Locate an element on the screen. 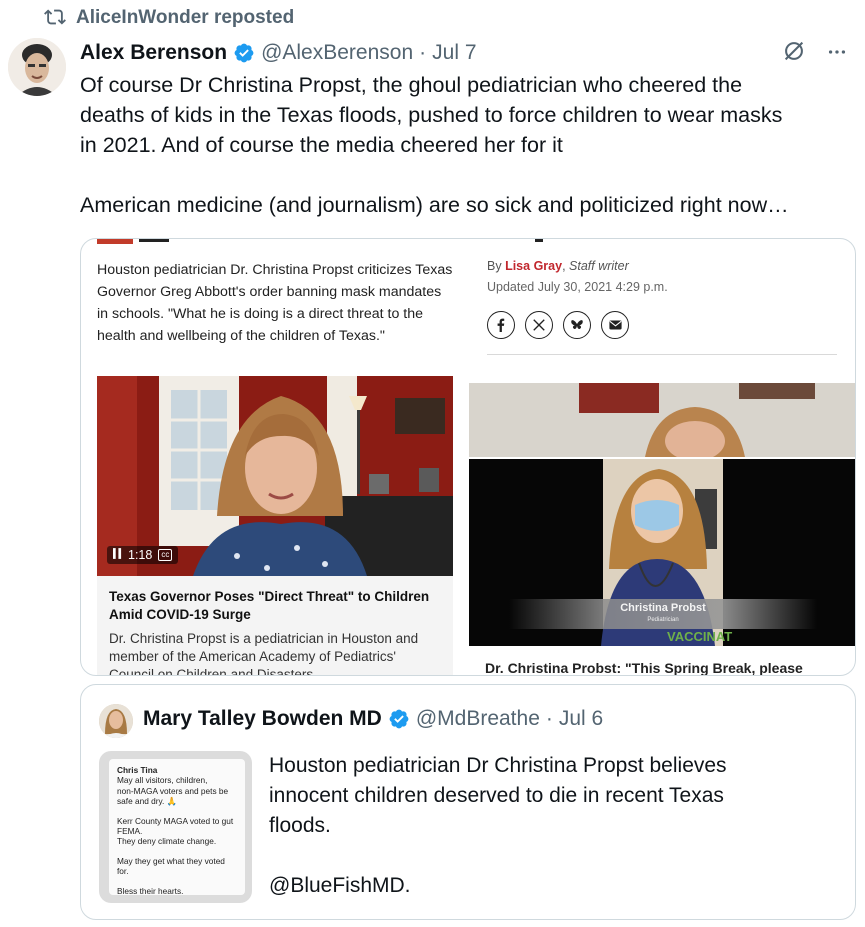 The width and height of the screenshot is (865, 927). mention-link: @BlueFishMD. is located at coordinates (549, 886).